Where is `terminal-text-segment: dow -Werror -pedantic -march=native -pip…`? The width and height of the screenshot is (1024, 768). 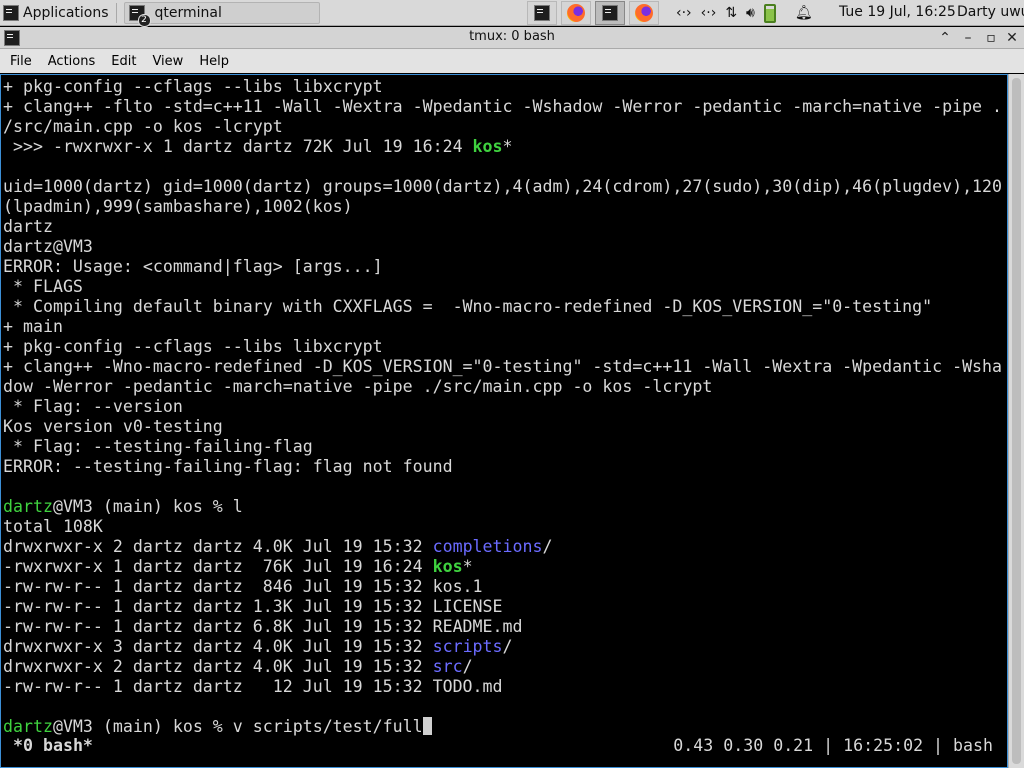
terminal-text-segment: dow -Werror -pedantic -march=native -pip… is located at coordinates (358, 386).